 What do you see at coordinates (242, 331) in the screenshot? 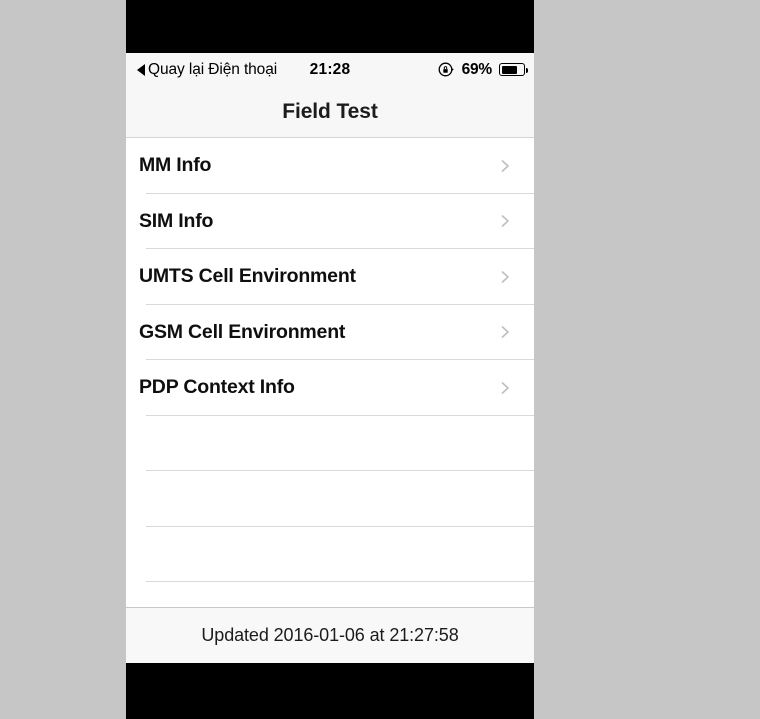
I see `list-item-label: GSM Cell Environment` at bounding box center [242, 331].